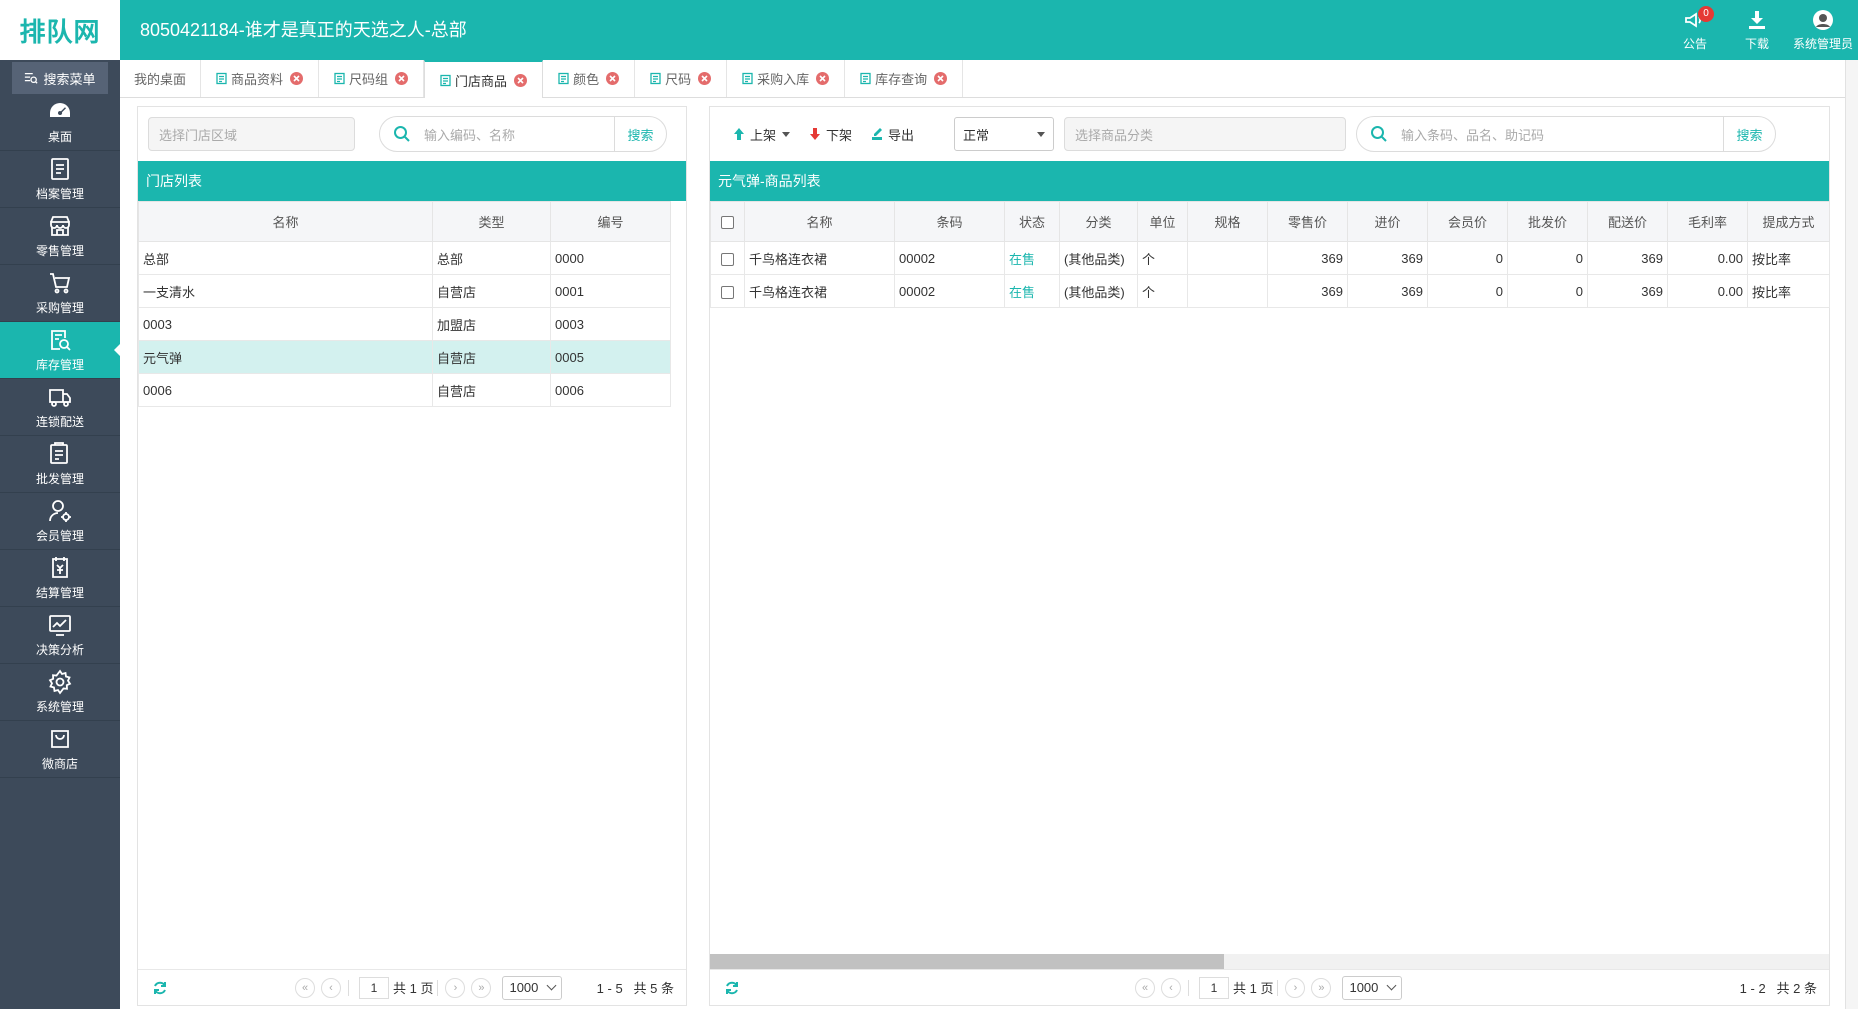 Image resolution: width=1858 pixels, height=1009 pixels. I want to click on column-header-code: 编号, so click(610, 221).